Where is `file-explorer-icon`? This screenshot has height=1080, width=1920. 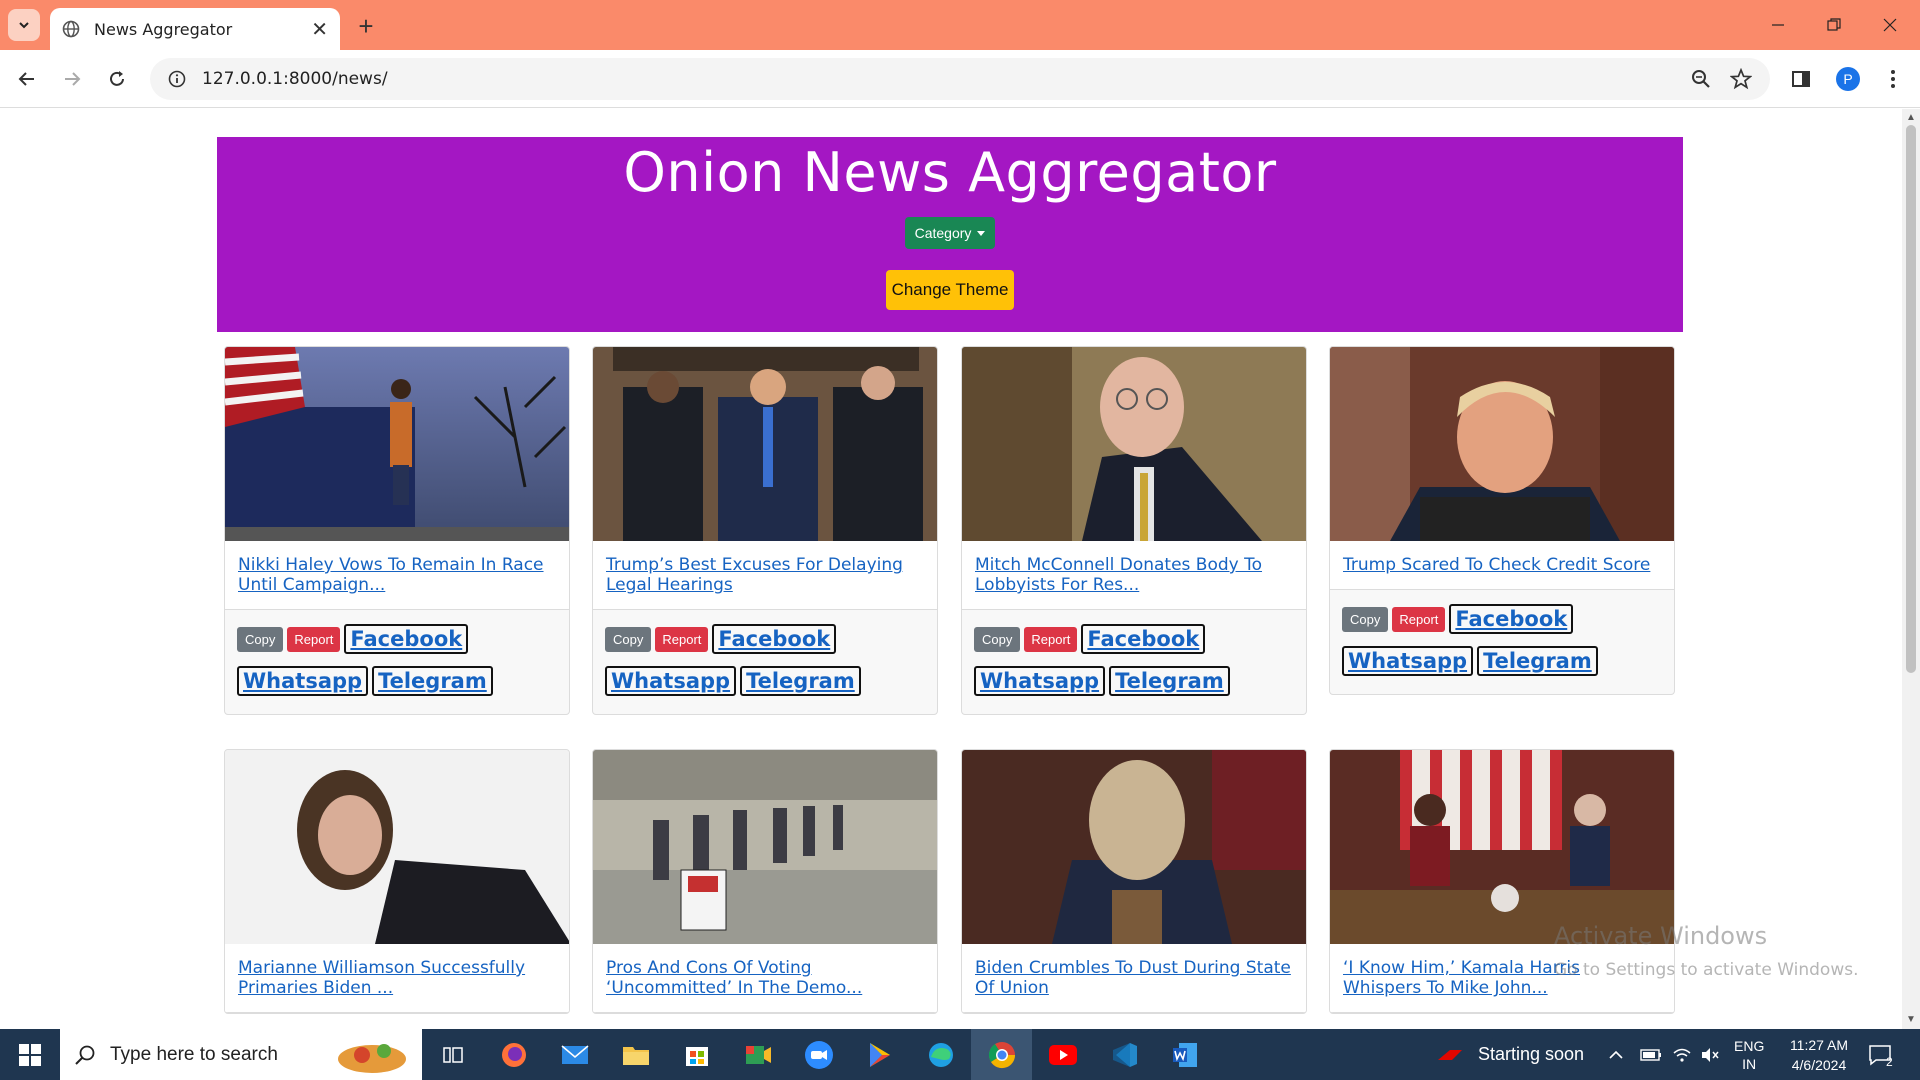
file-explorer-icon is located at coordinates (635, 1054).